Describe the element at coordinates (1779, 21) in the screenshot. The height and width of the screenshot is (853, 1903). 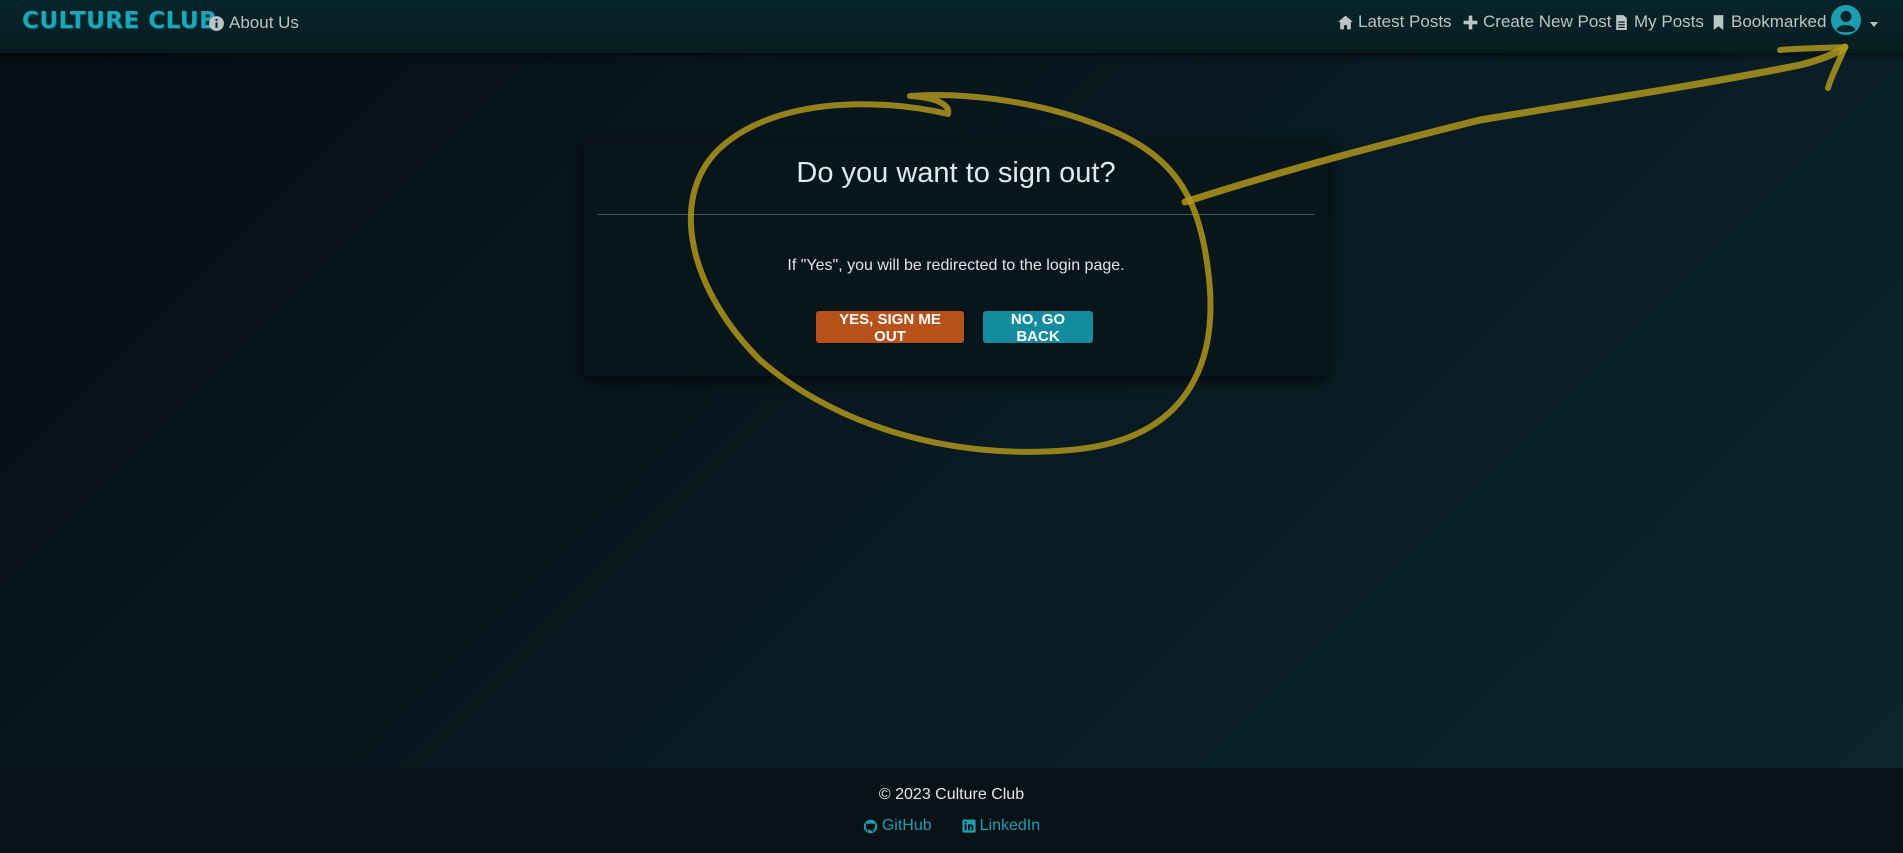
I see `nav-bookmarked-label: Bookmarked` at that location.